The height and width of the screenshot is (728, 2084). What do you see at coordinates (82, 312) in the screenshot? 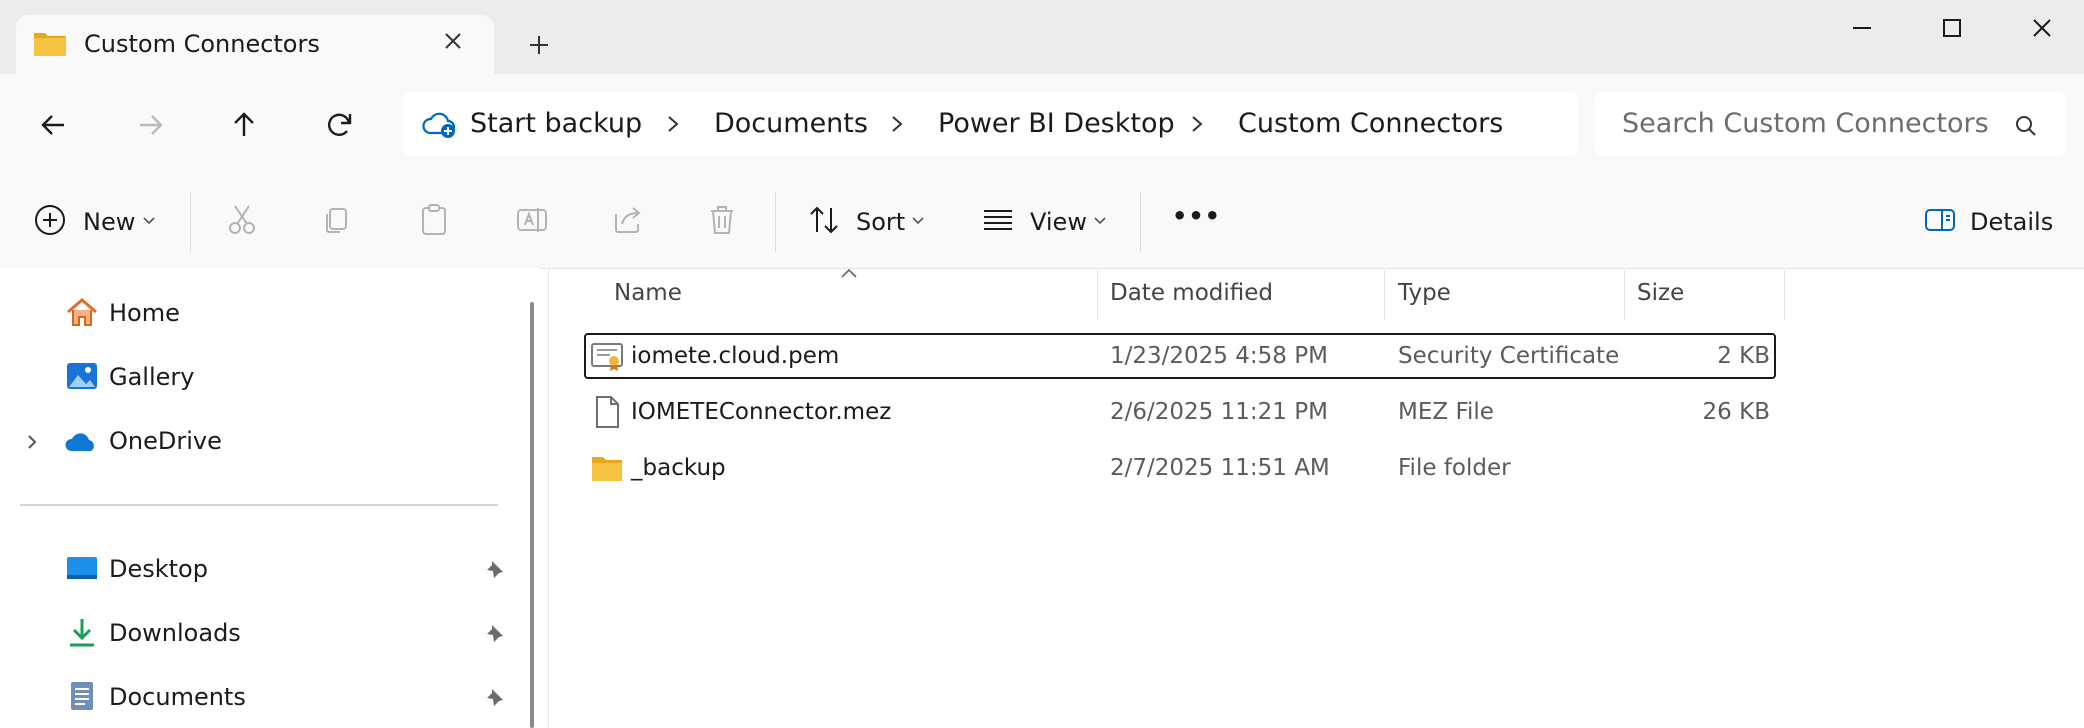
I see `home-icon` at bounding box center [82, 312].